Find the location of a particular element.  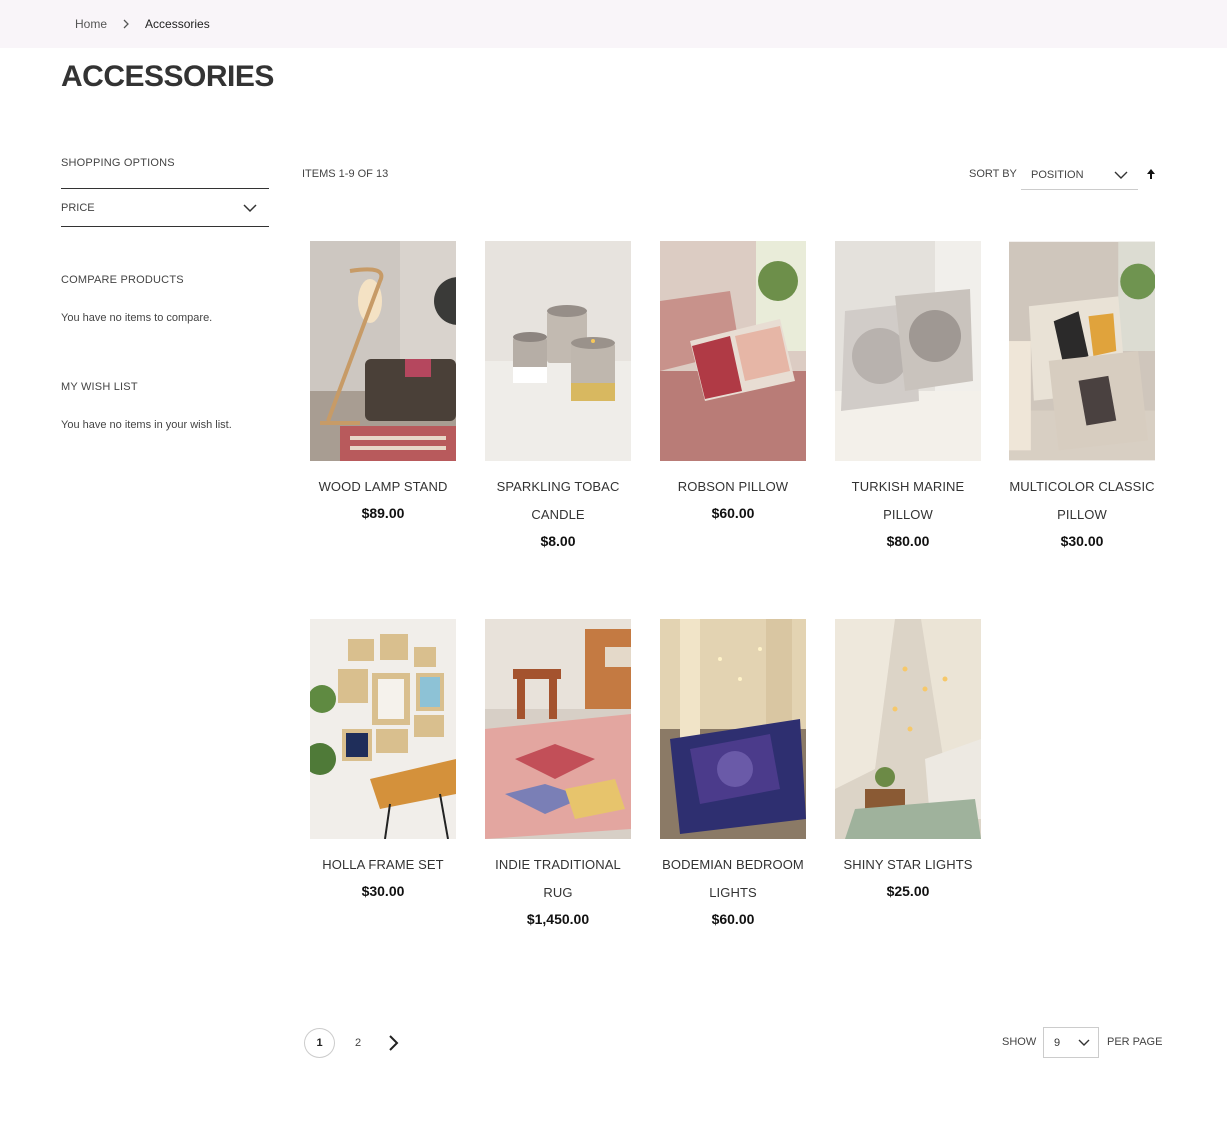

product-card: ROBSON PILLOW $60.00 is located at coordinates (733, 381).